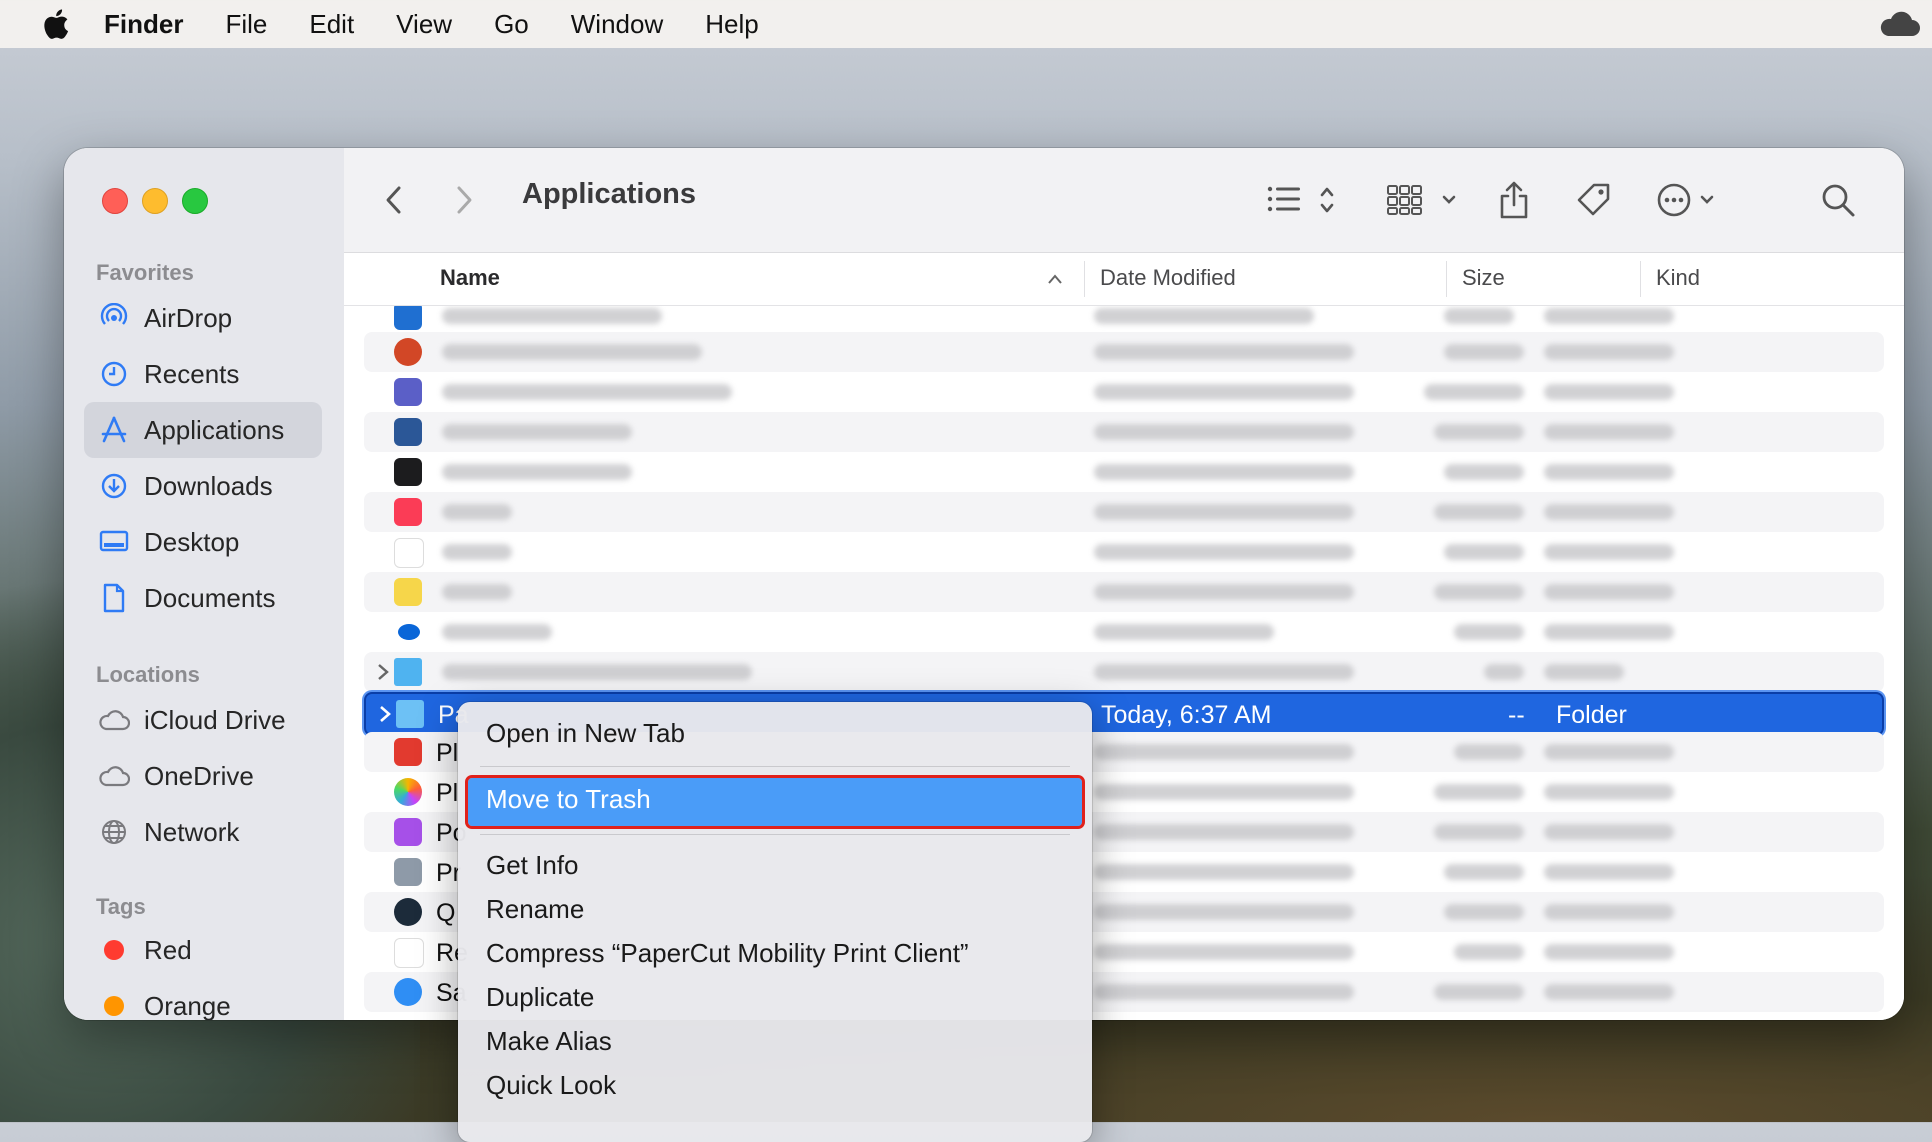 This screenshot has width=1932, height=1142. What do you see at coordinates (609, 194) in the screenshot?
I see `window-title: Applications` at bounding box center [609, 194].